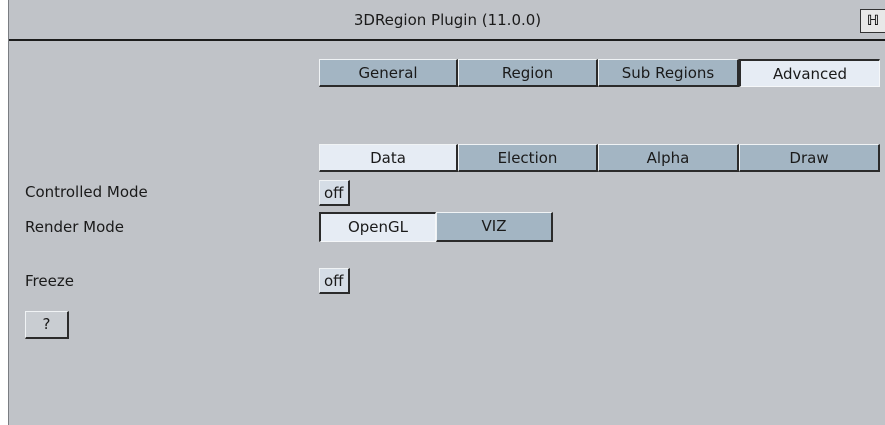 The height and width of the screenshot is (425, 885). What do you see at coordinates (86, 192) in the screenshot?
I see `controlled-mode-label: Controlled Mode` at bounding box center [86, 192].